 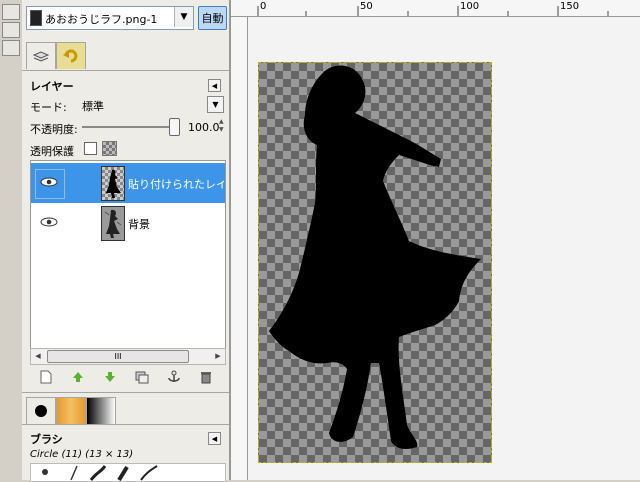 I want to click on tab-brushes, so click(x=41, y=410).